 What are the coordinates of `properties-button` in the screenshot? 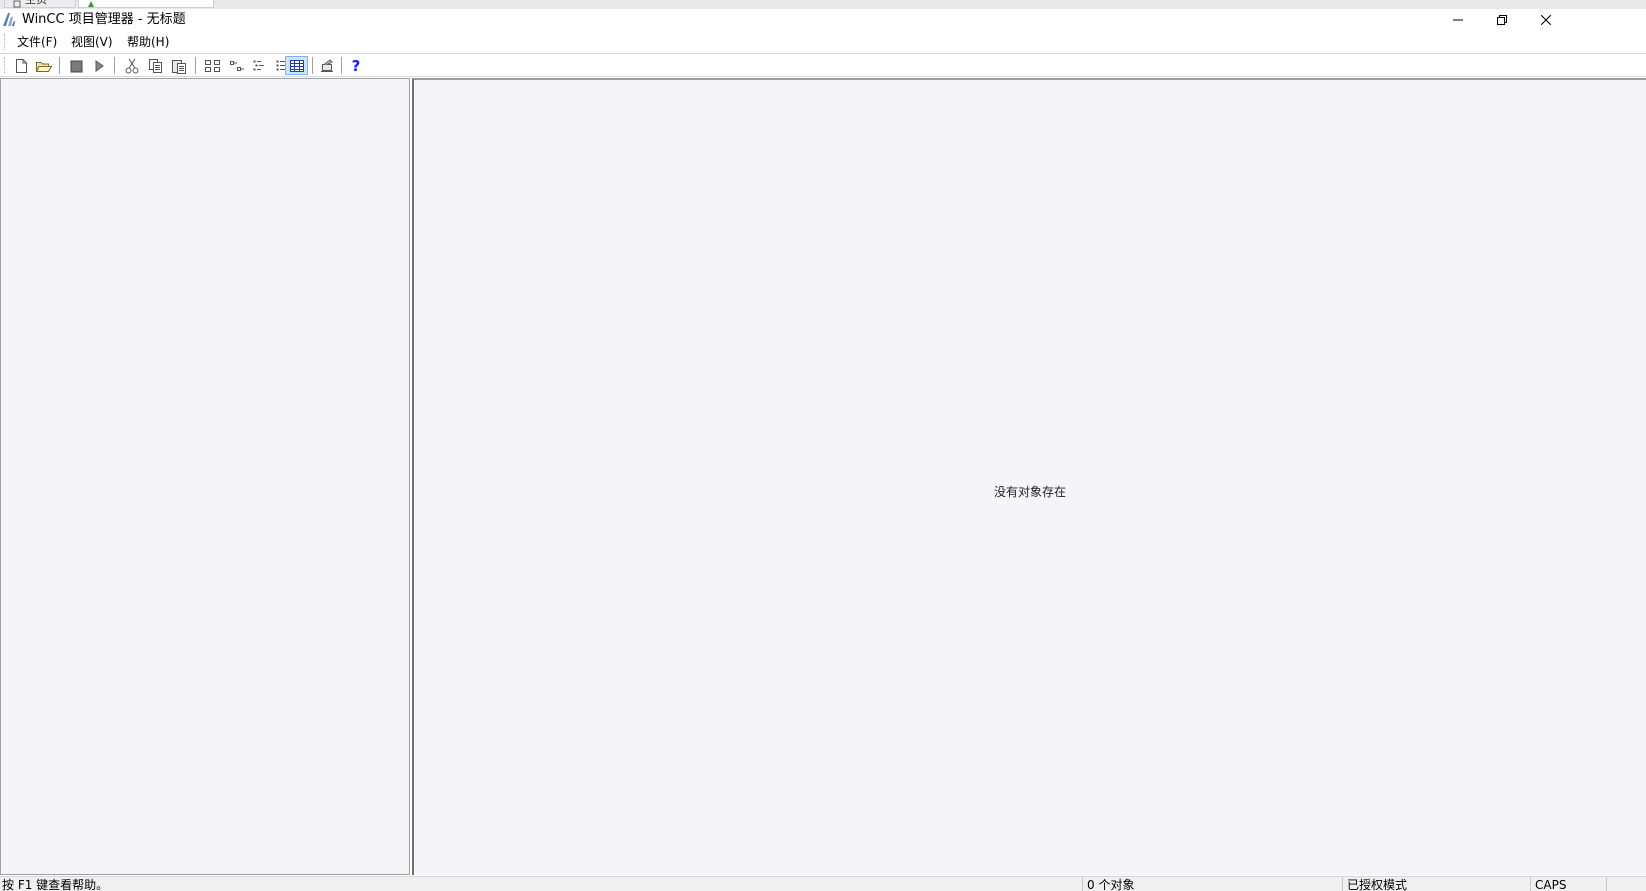 It's located at (327, 65).